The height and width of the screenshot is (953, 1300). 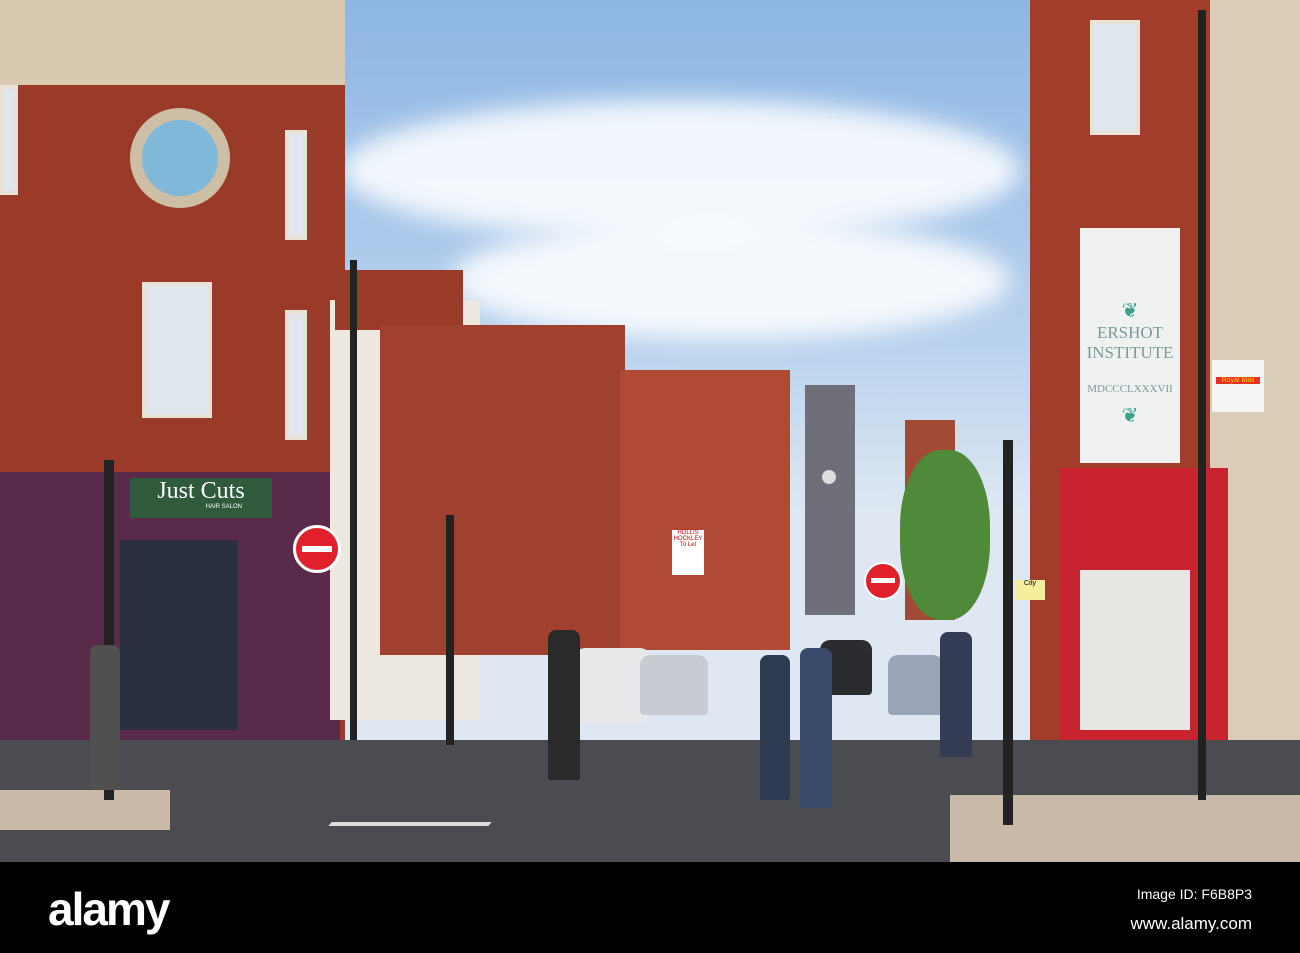 I want to click on round-window, so click(x=180, y=158).